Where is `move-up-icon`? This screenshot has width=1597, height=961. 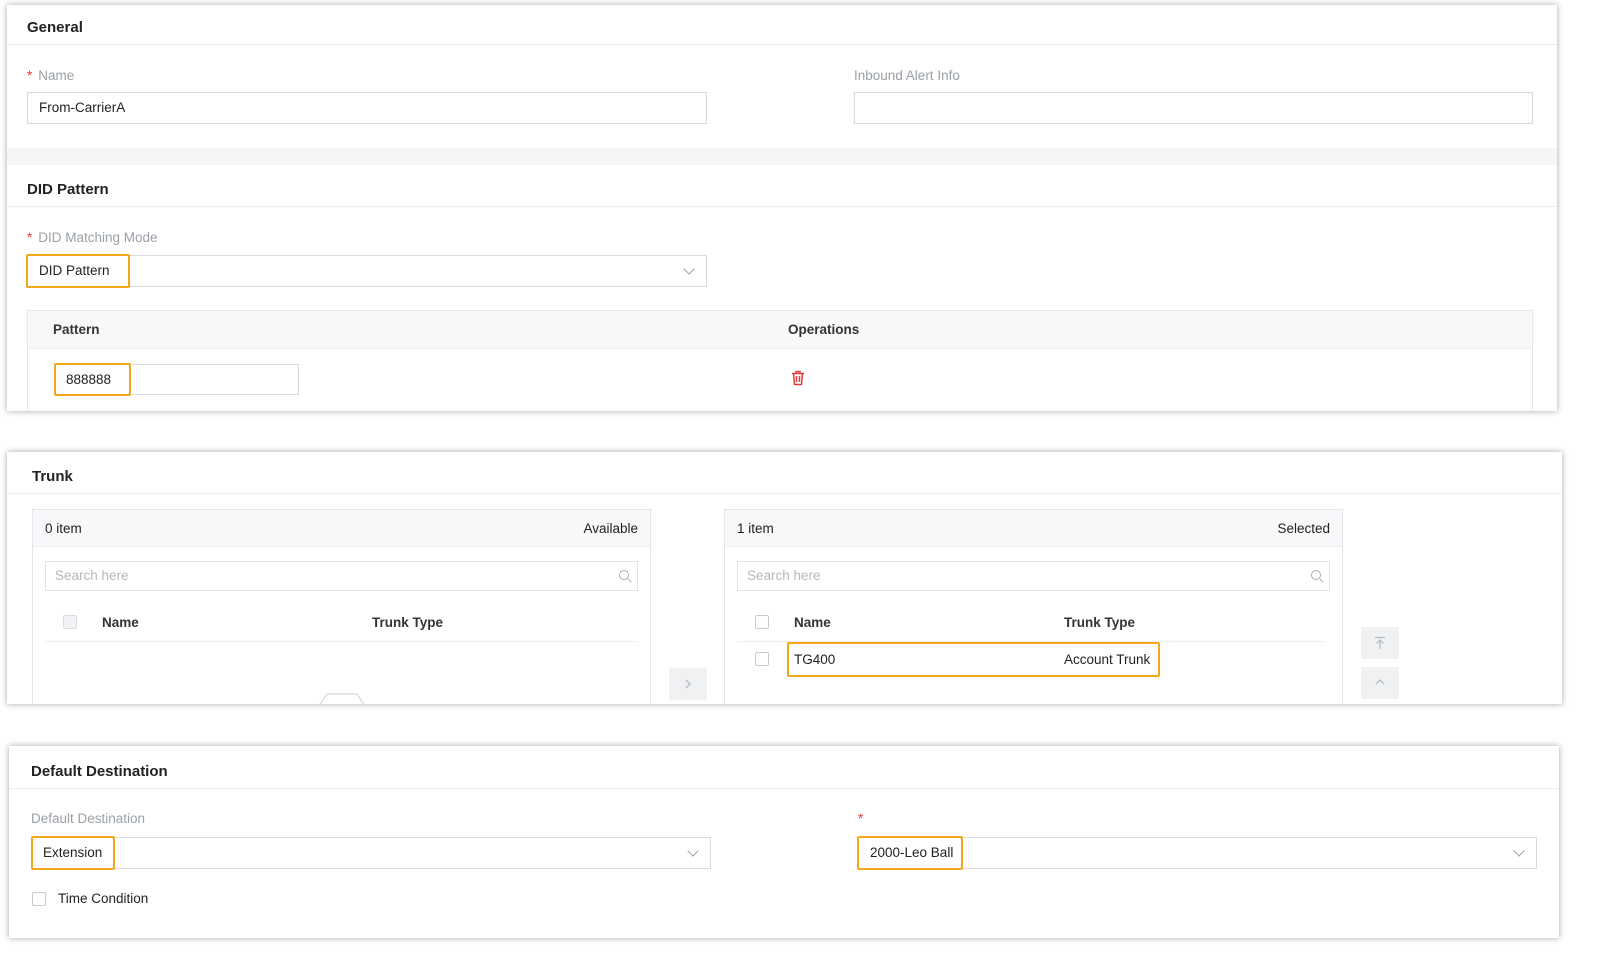 move-up-icon is located at coordinates (1380, 682).